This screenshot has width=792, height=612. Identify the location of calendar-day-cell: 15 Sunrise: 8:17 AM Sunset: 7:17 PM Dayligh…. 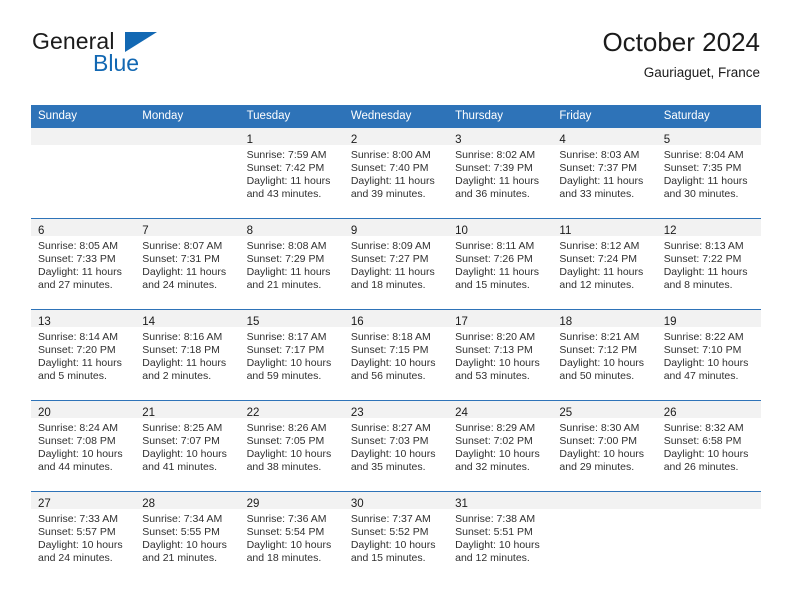
(291, 354).